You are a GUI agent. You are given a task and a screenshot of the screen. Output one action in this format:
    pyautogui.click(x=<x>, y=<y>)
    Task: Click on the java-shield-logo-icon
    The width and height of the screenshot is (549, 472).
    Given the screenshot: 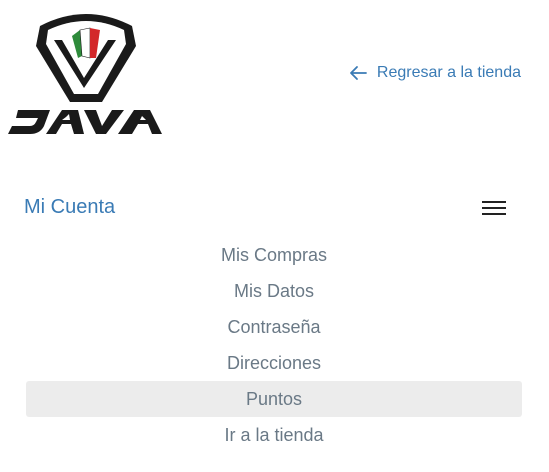 What is the action you would take?
    pyautogui.click(x=85, y=74)
    